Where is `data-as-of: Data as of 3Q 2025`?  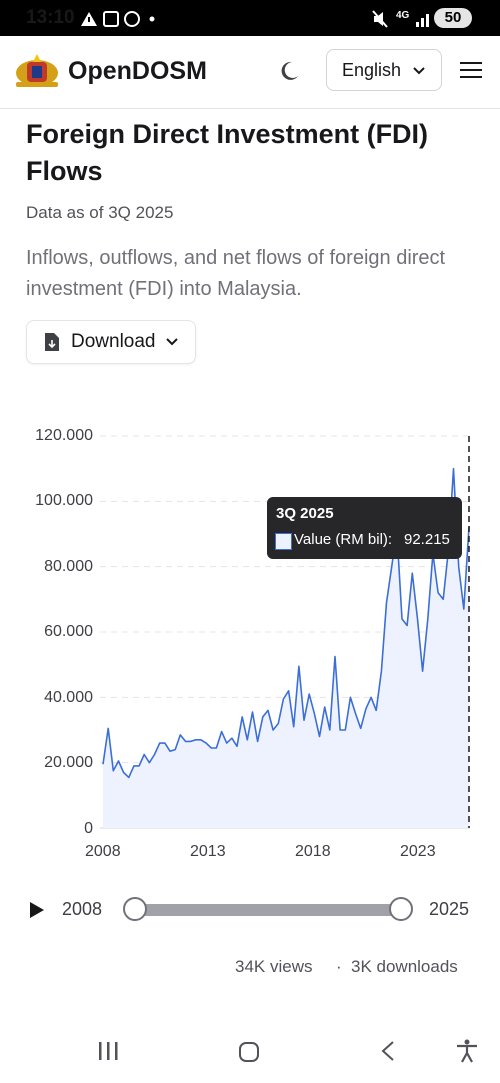
data-as-of: Data as of 3Q 2025 is located at coordinates (100, 212).